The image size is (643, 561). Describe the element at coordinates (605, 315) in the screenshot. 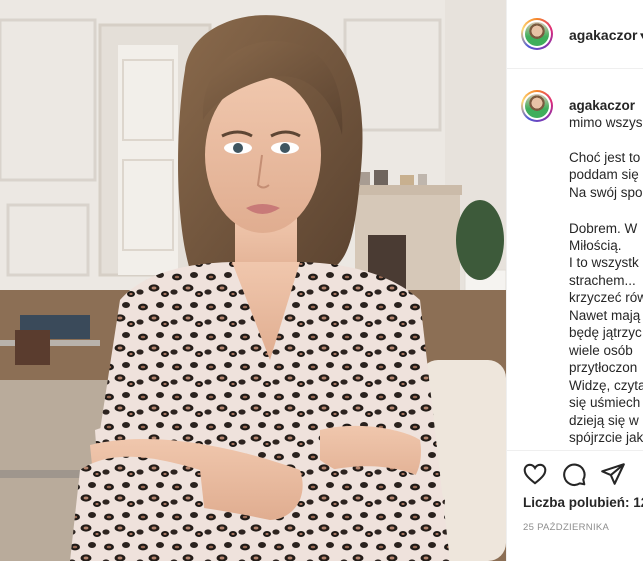

I see `caption-line: Nawet mają` at that location.